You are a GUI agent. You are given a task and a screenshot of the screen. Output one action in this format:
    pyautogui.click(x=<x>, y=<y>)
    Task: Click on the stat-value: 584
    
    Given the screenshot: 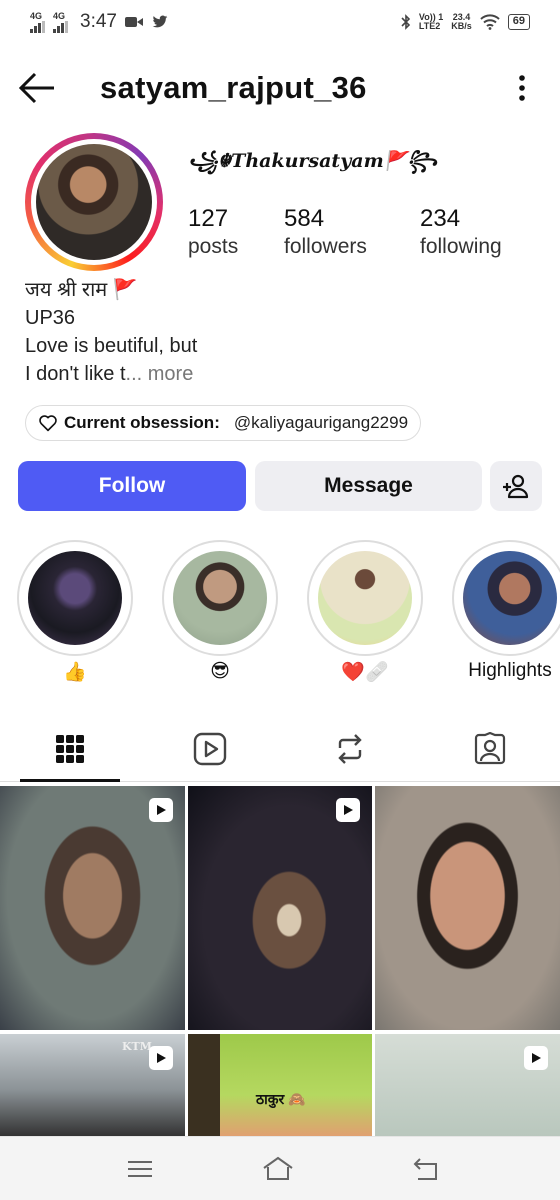 What is the action you would take?
    pyautogui.click(x=304, y=218)
    